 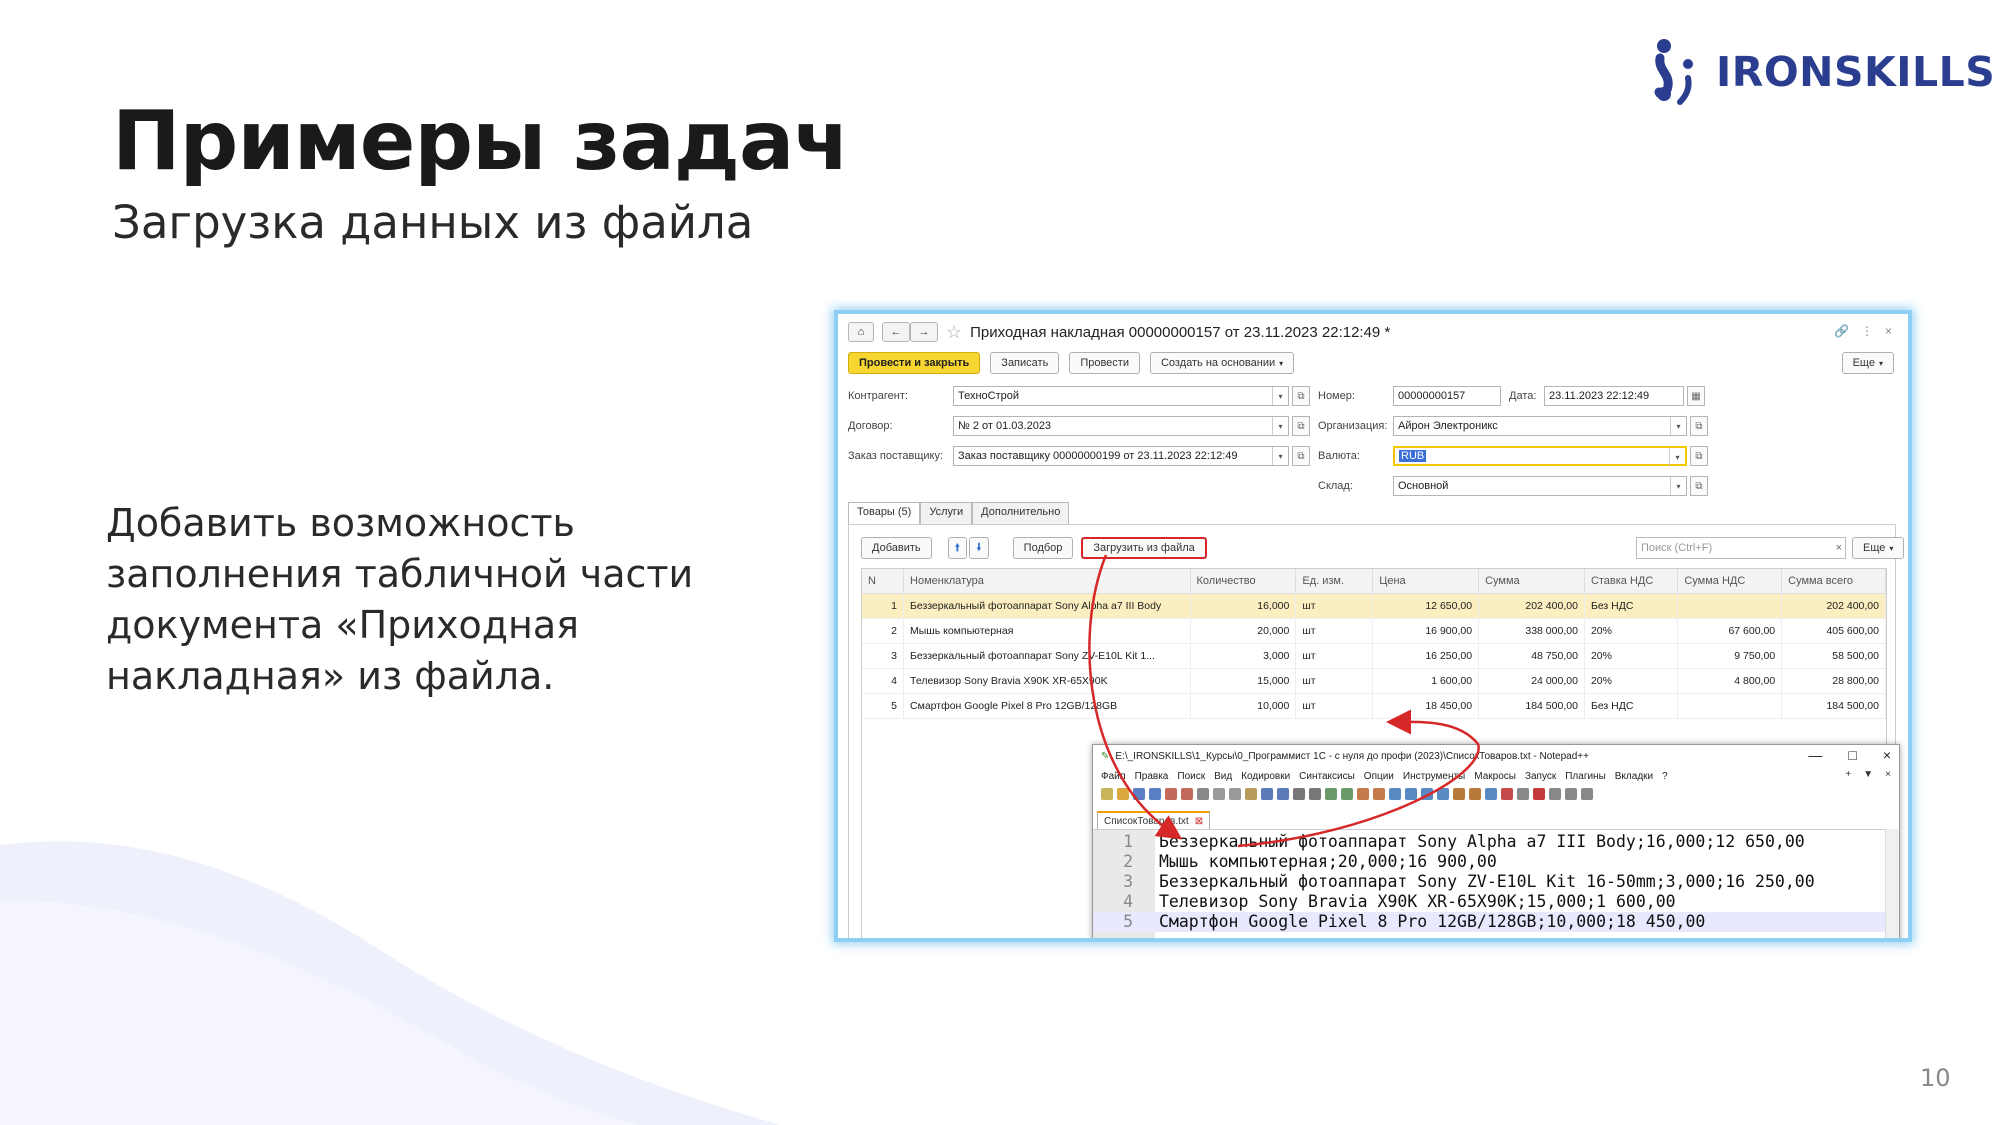 I want to click on organization-field: Айрон Электроникс ▾, so click(x=1540, y=426).